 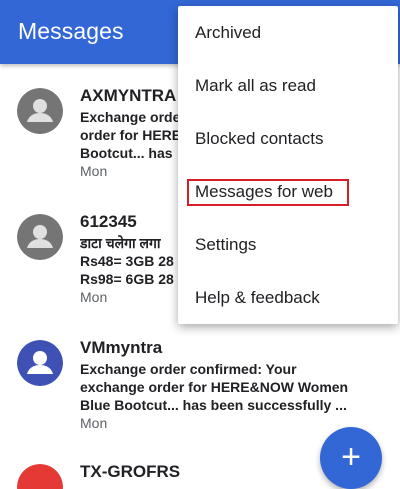 I want to click on conversation-sender: AXMYNTRA, so click(x=128, y=95).